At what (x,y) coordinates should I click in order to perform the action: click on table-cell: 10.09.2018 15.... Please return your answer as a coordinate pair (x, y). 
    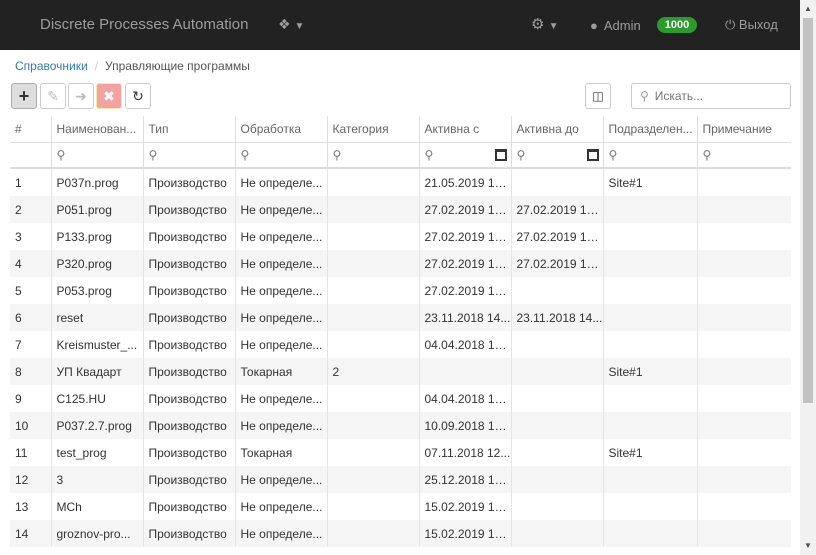
    Looking at the image, I should click on (465, 425).